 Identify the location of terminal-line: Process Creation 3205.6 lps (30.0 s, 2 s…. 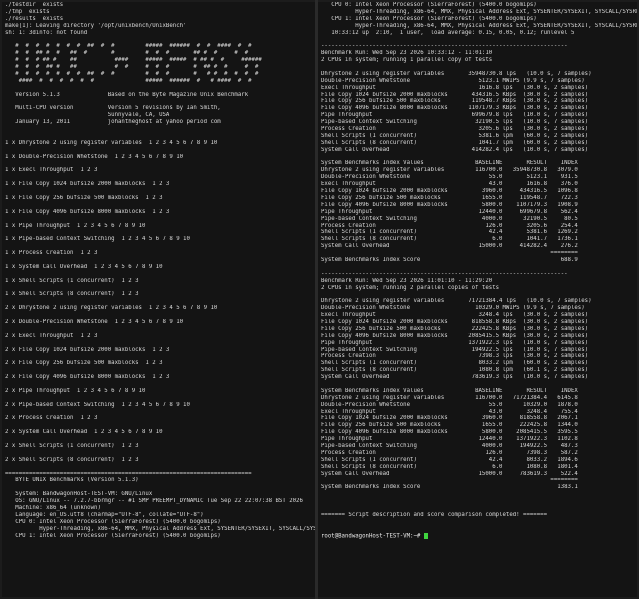
(455, 129).